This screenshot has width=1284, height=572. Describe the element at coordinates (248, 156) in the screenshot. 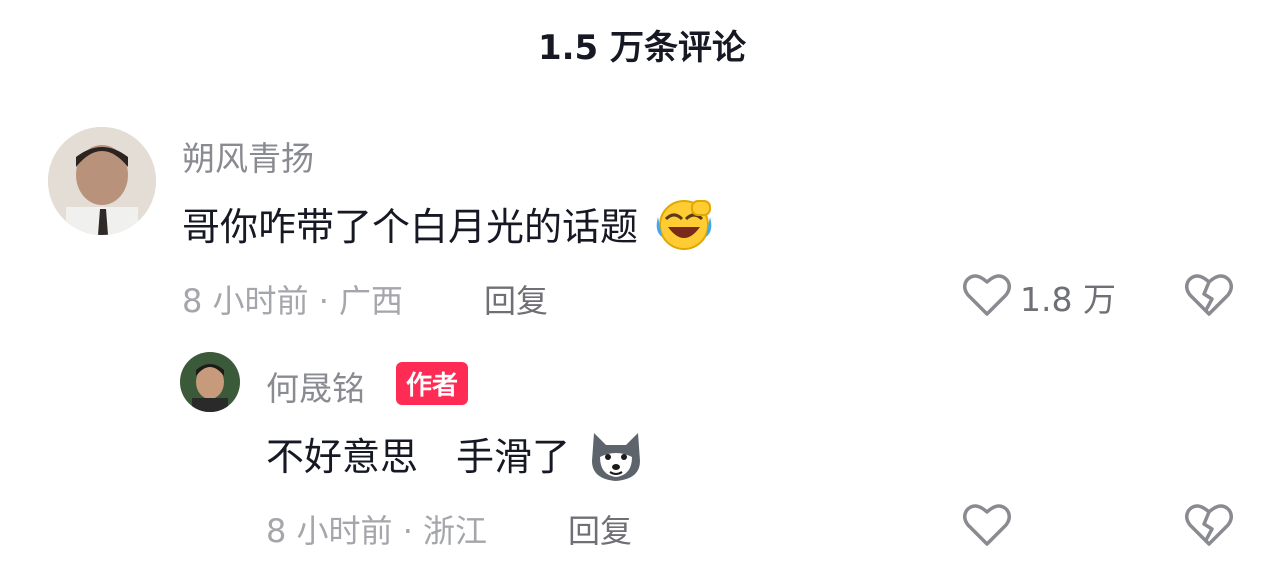

I see `comment-username: 朔风青扬` at that location.